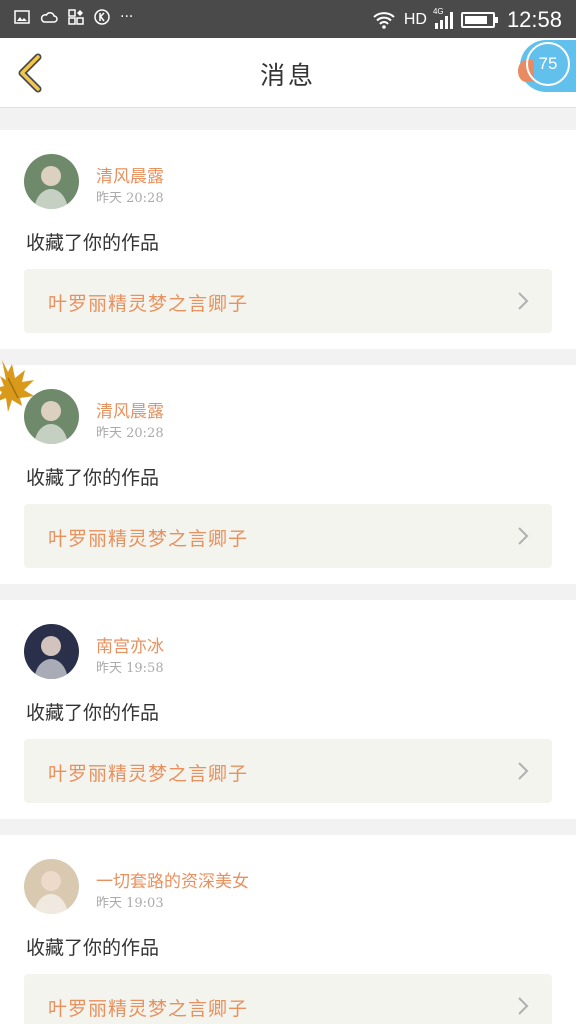  I want to click on image-icon, so click(22, 17).